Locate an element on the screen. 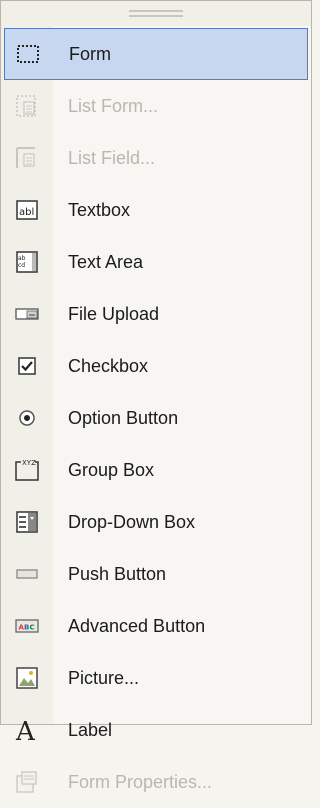 The image size is (320, 808). text-area-icon: ab cd is located at coordinates (27, 262).